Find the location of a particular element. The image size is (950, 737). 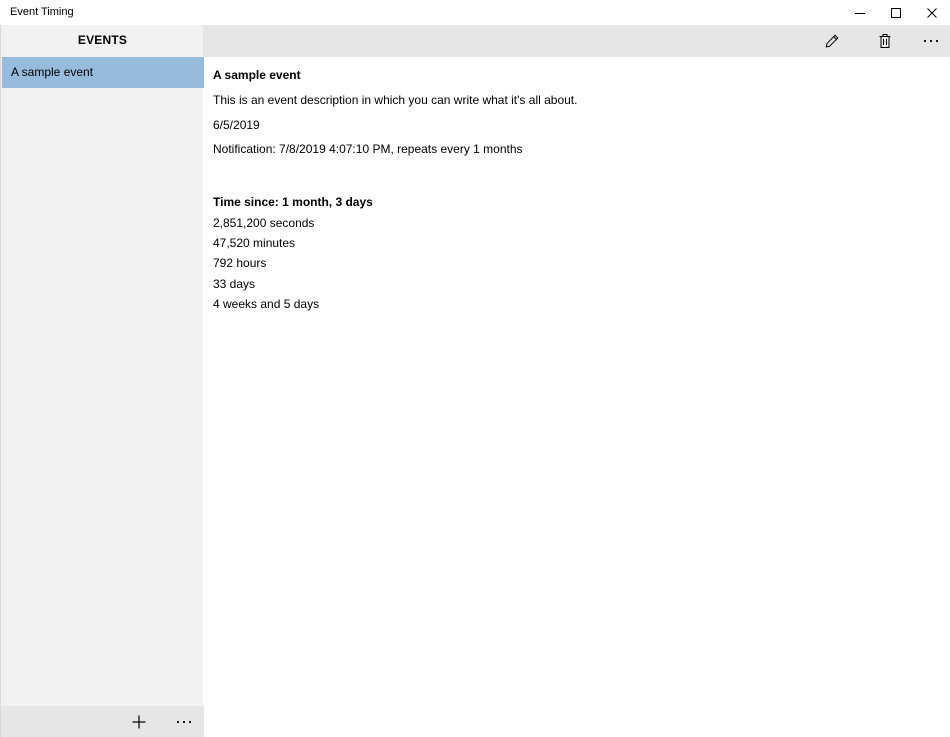

title-bar: Event Timing is located at coordinates (475, 12).